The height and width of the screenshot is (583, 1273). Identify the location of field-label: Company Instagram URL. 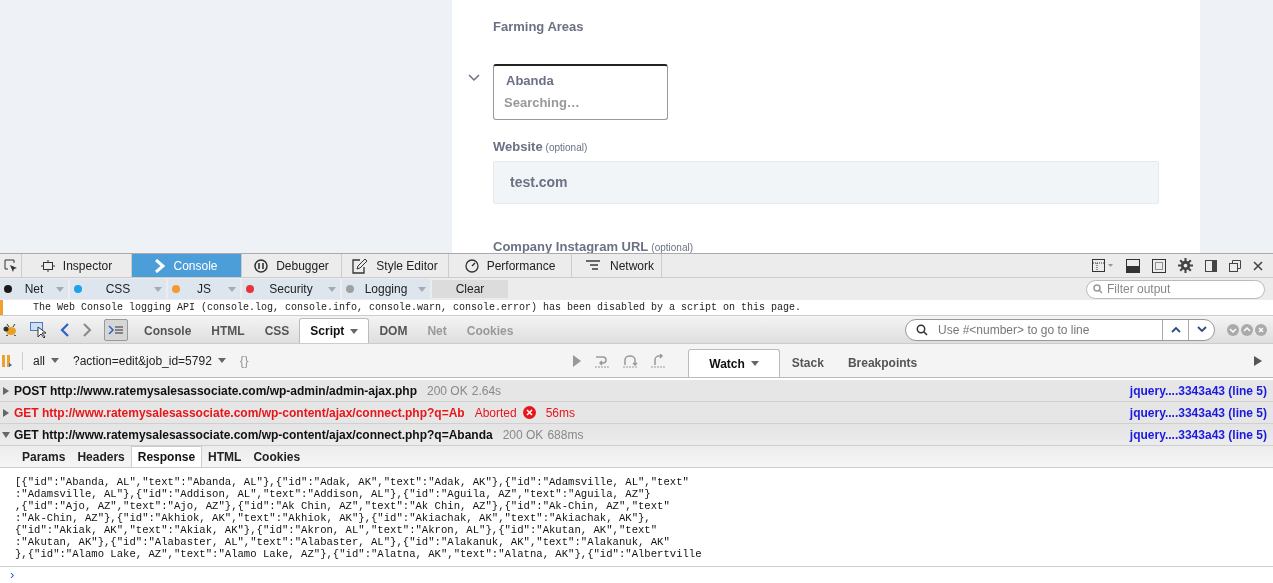
(571, 245).